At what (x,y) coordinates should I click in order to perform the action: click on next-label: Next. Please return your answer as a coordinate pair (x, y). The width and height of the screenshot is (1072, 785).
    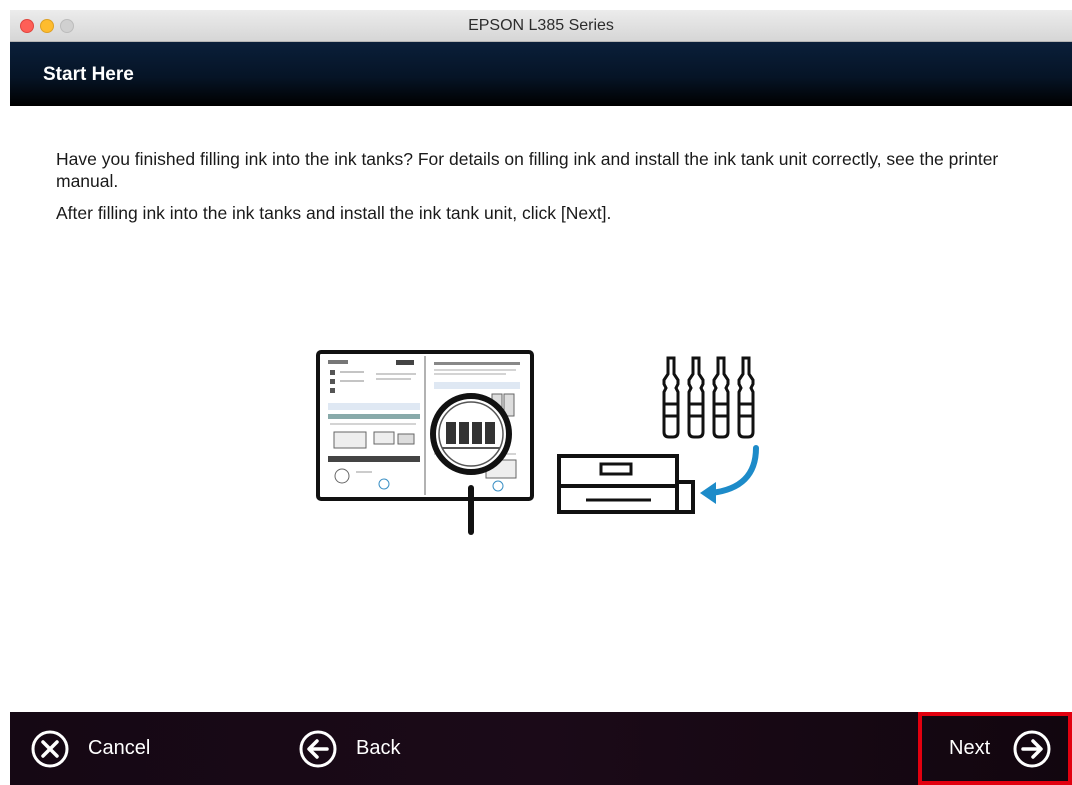
    Looking at the image, I should click on (970, 748).